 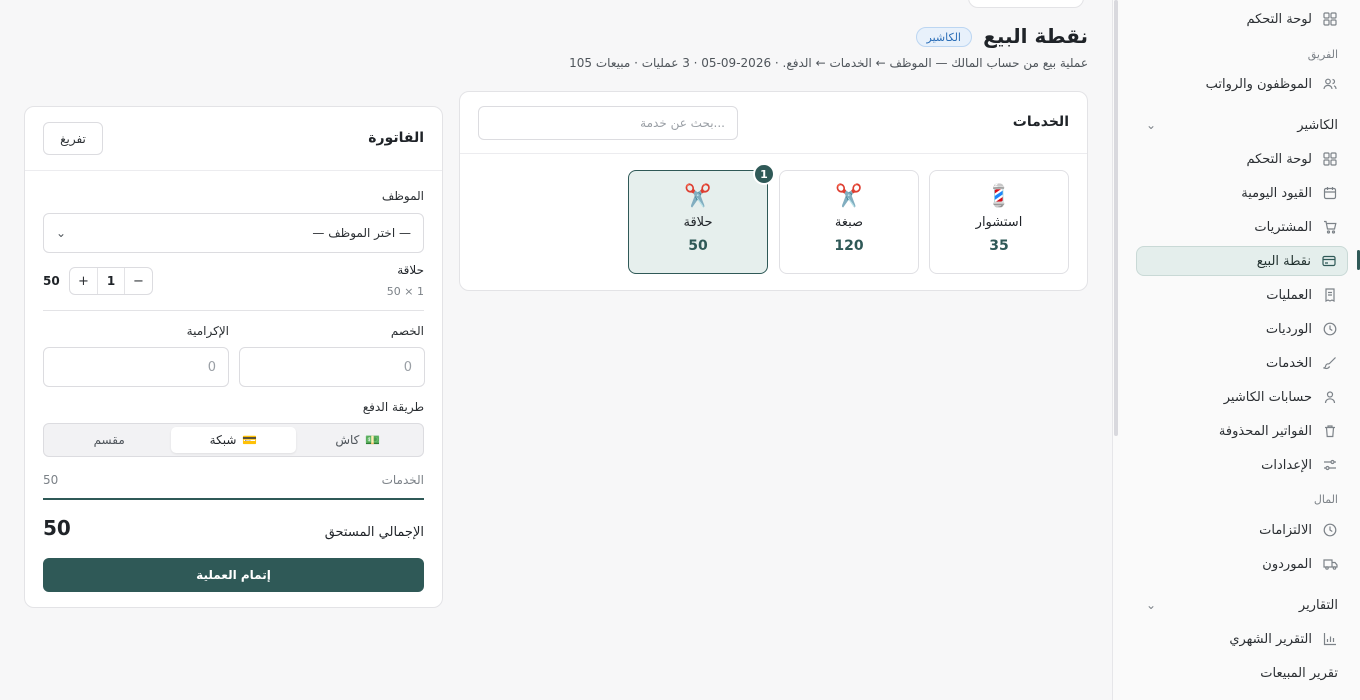 I want to click on sidebar-item-label: المشتريات, so click(x=1283, y=227).